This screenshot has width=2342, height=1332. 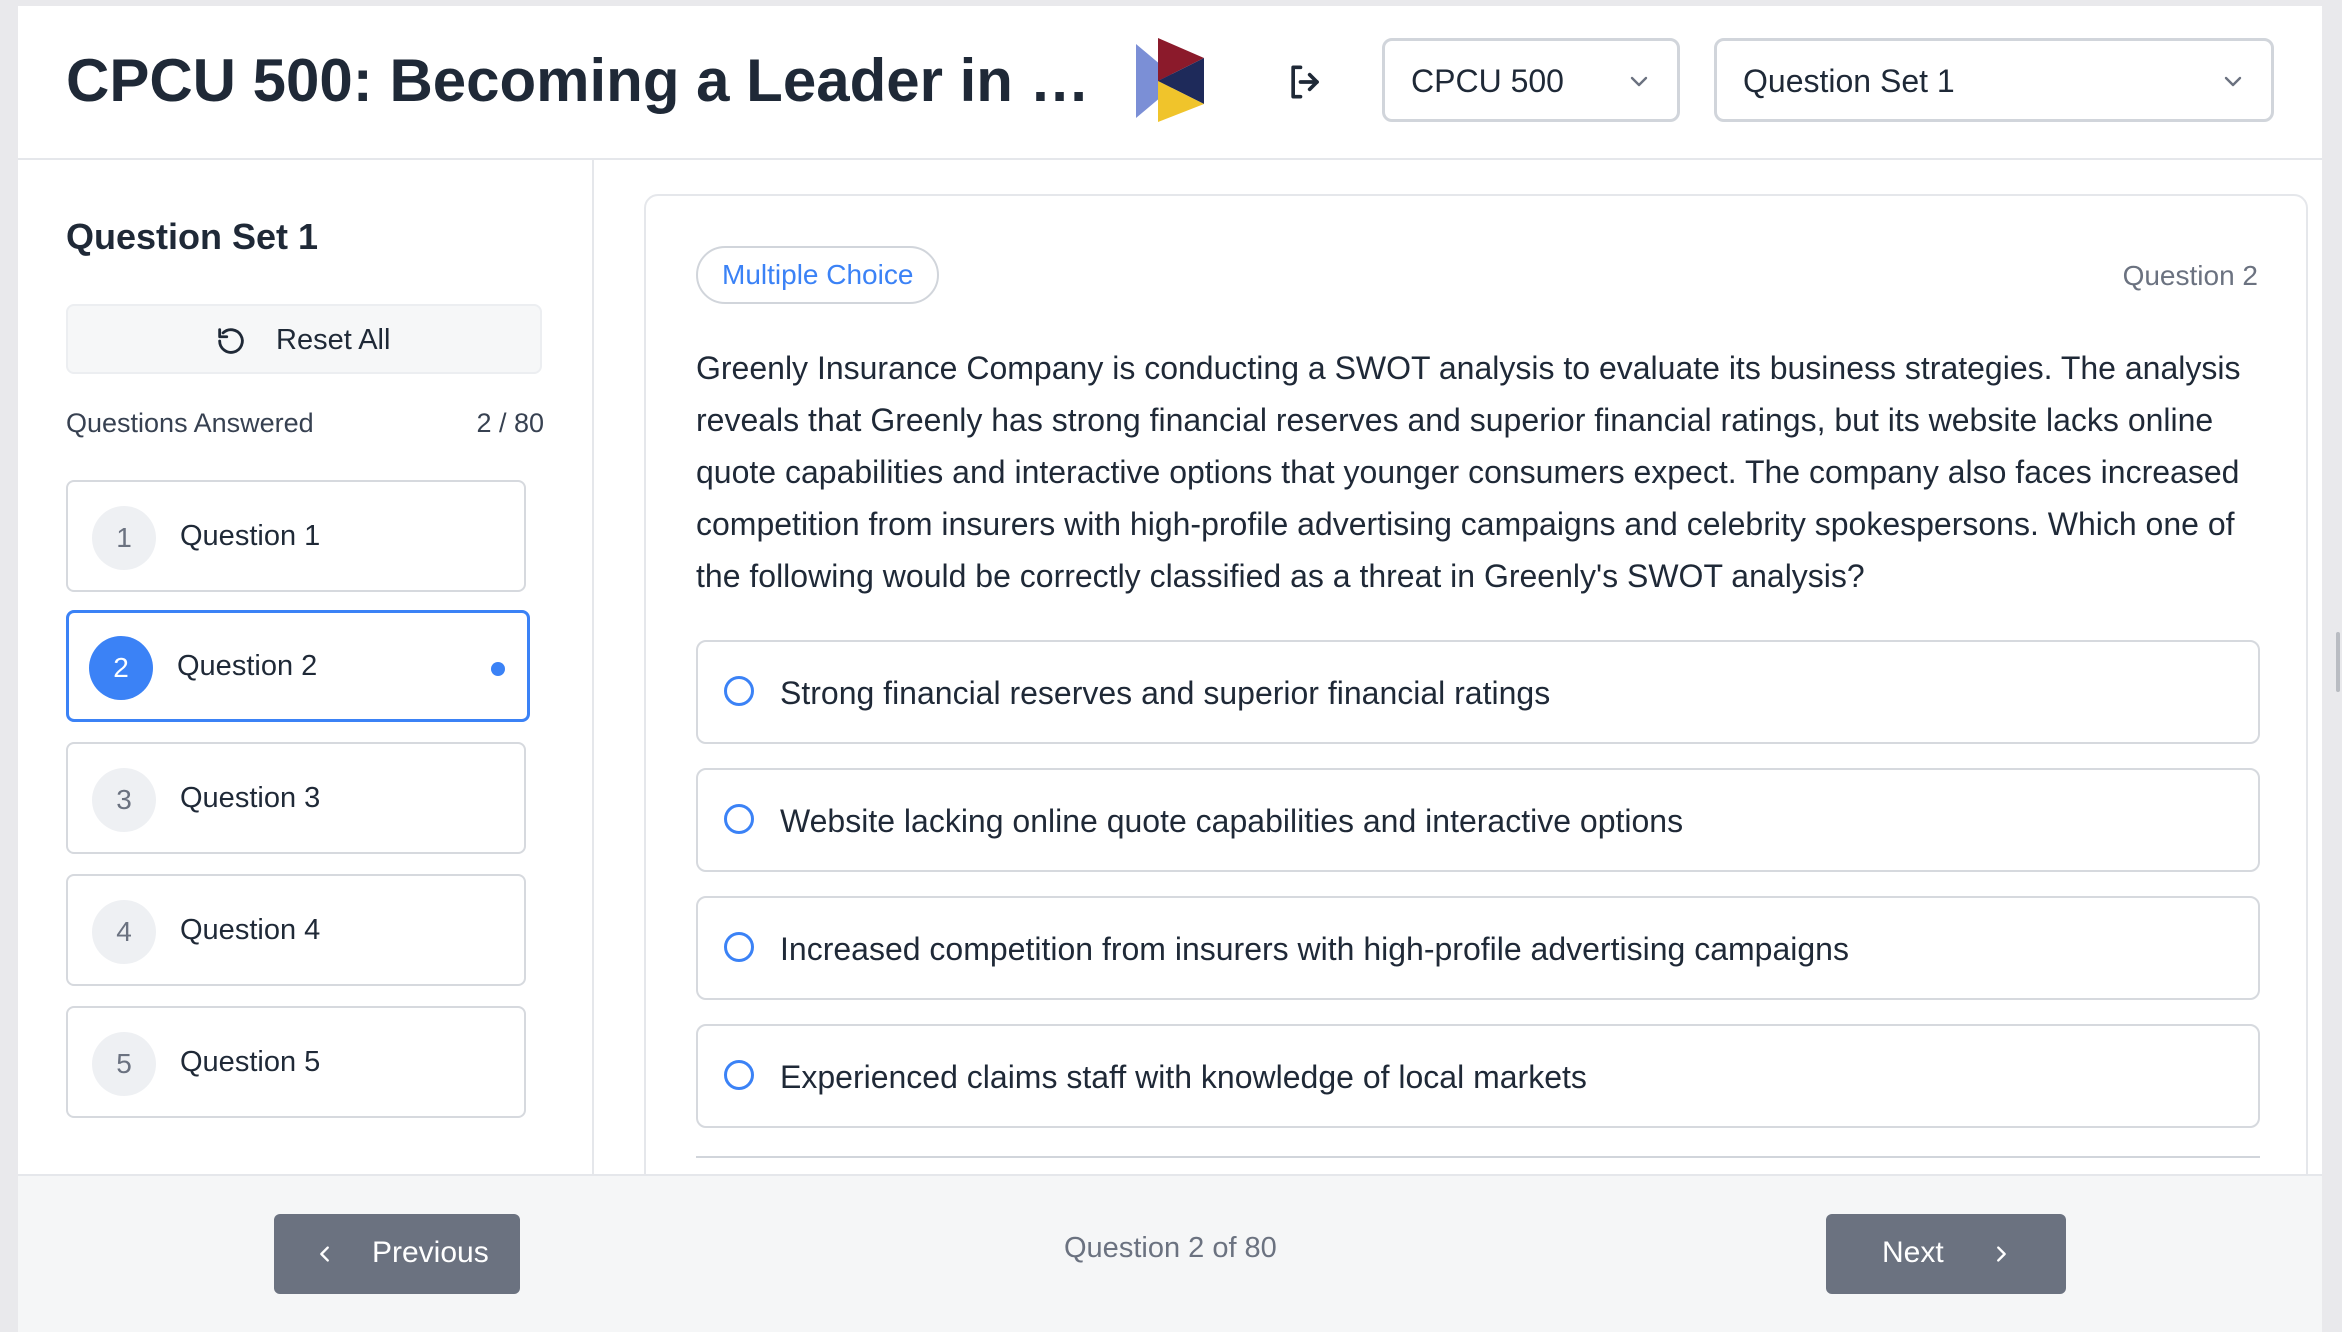 I want to click on question-list-item-active: 2 Question 2, so click(x=298, y=666).